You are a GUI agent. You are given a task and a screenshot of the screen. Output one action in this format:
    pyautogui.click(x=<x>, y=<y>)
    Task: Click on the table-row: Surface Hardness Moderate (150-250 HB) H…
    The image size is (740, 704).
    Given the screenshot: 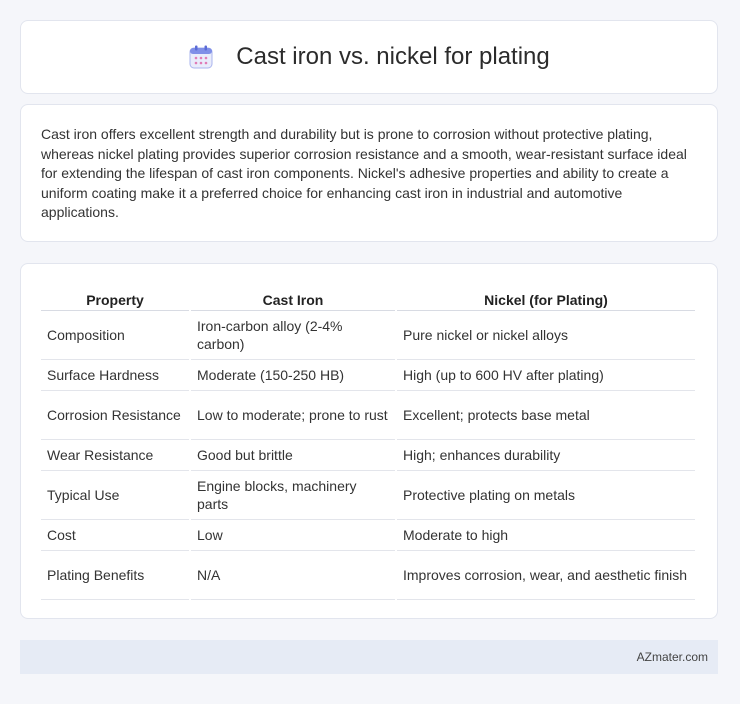 What is the action you would take?
    pyautogui.click(x=368, y=375)
    